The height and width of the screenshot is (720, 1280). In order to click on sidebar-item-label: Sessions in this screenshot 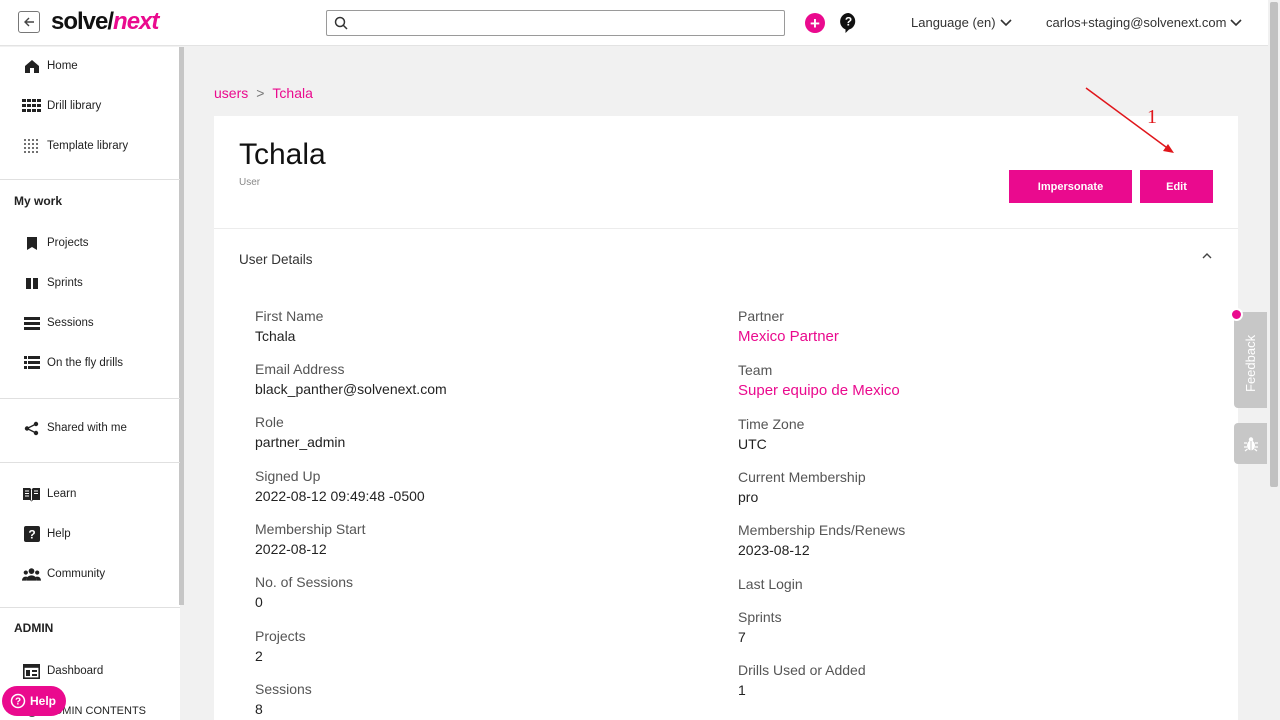, I will do `click(70, 323)`.